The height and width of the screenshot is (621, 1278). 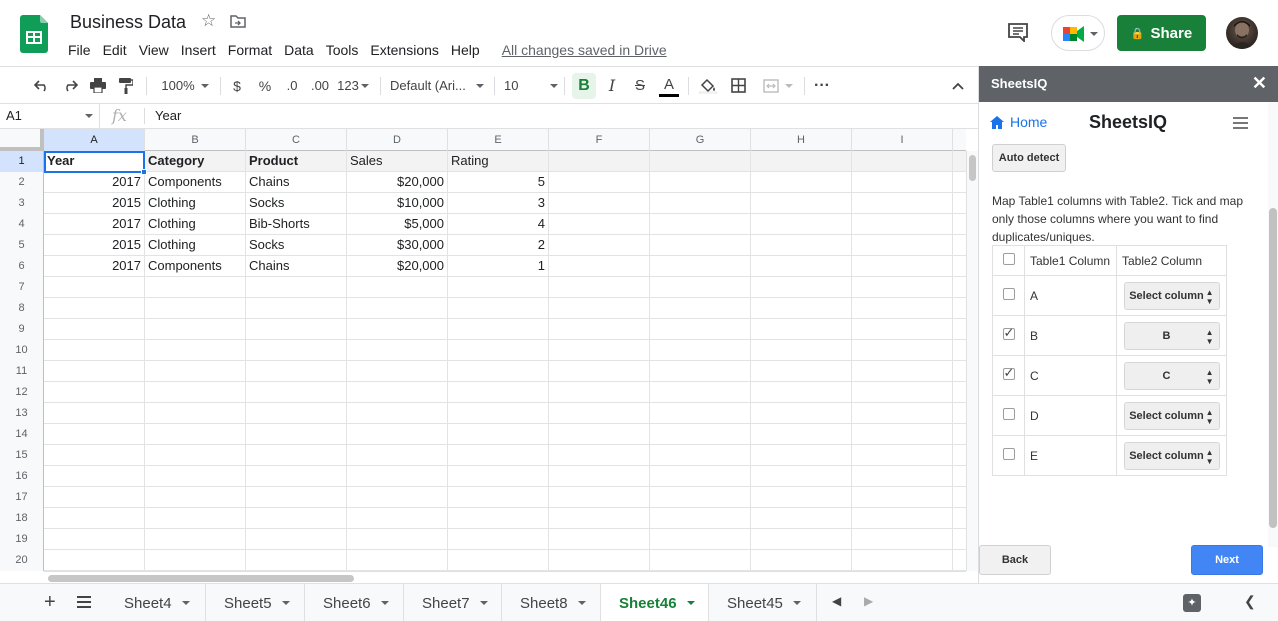 What do you see at coordinates (126, 85) in the screenshot?
I see `paint-format-button` at bounding box center [126, 85].